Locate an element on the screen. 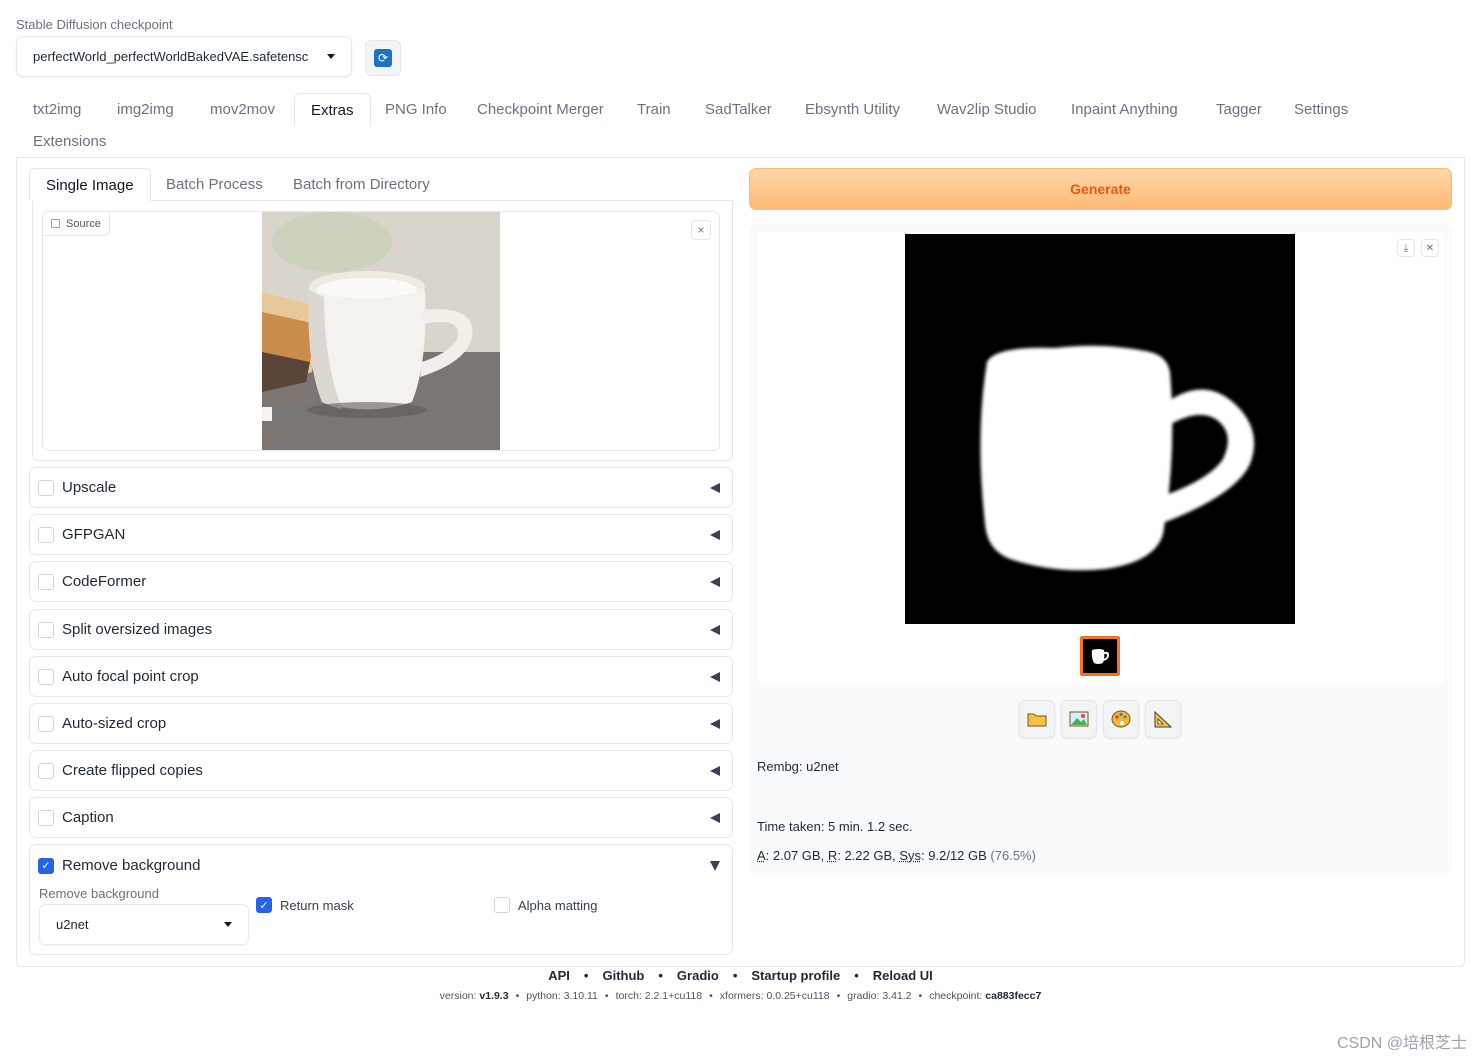  send-to-img2img-button is located at coordinates (1079, 719).